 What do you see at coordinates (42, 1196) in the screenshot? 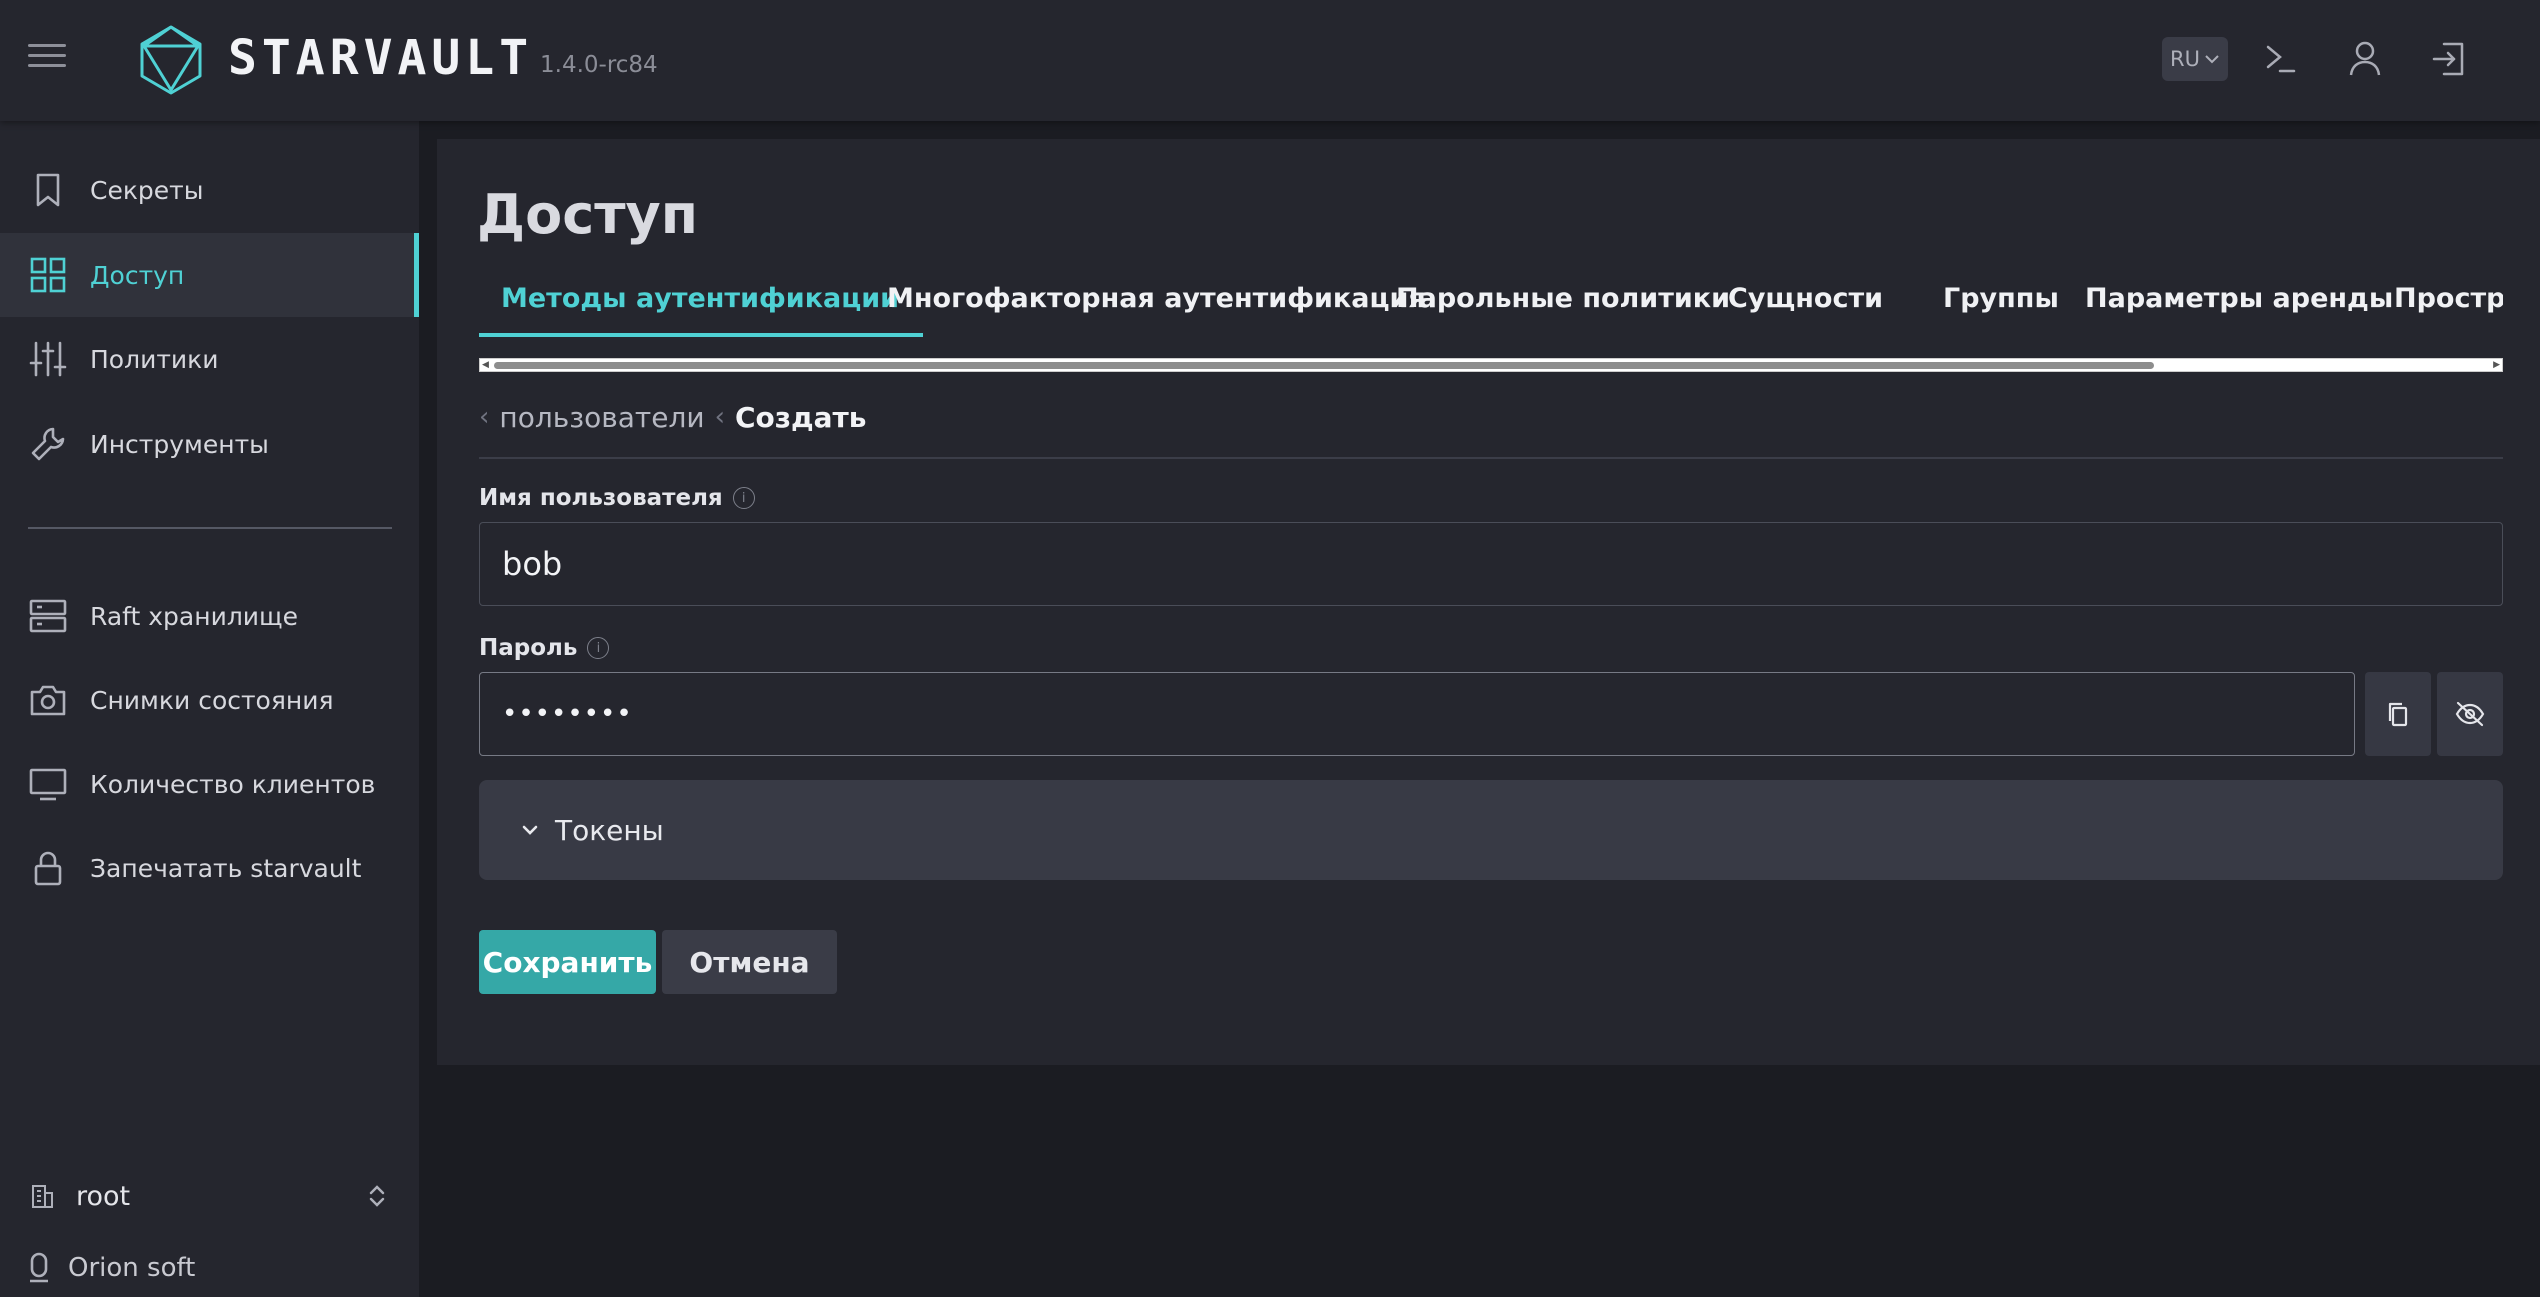
I see `building-icon` at bounding box center [42, 1196].